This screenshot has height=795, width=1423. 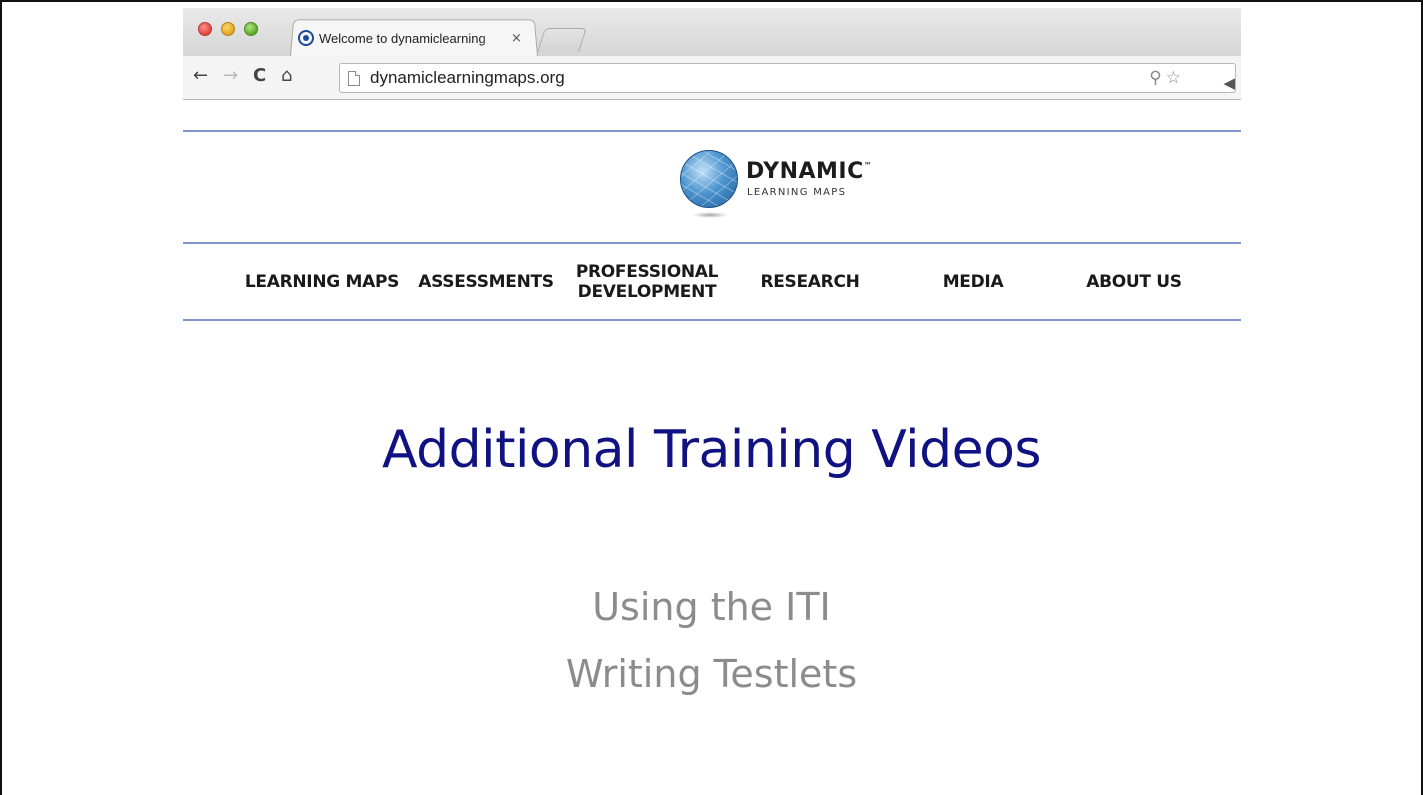 What do you see at coordinates (1134, 282) in the screenshot?
I see `nav-about-us: ABOUT US` at bounding box center [1134, 282].